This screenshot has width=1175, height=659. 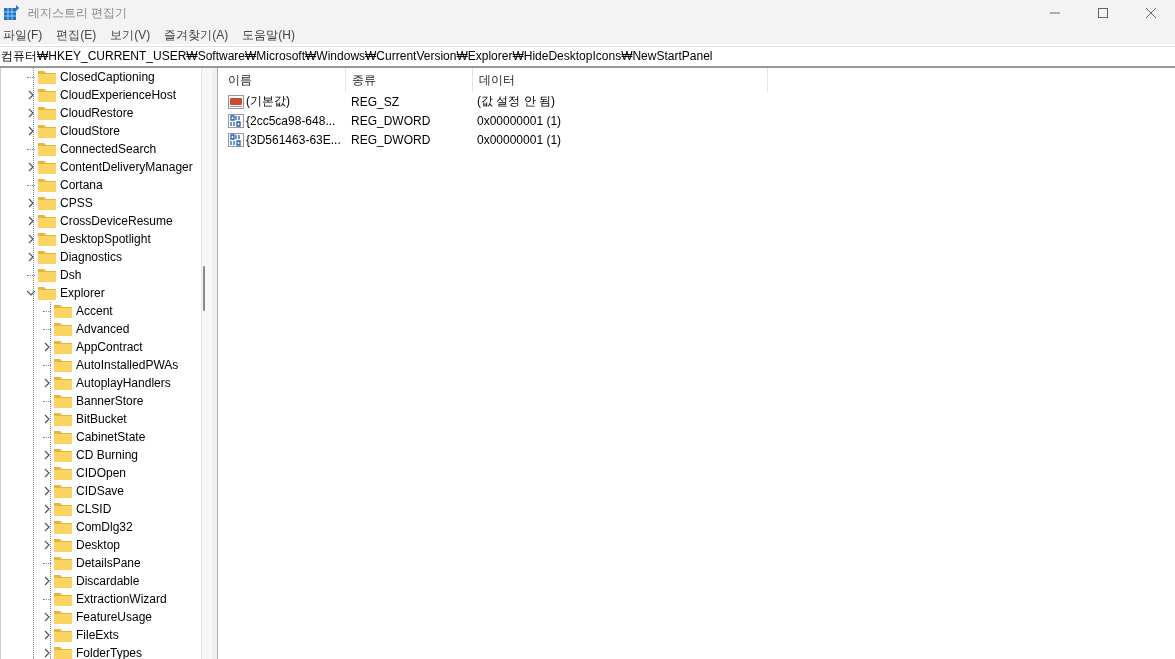 I want to click on scrollbar, so click(x=206, y=363).